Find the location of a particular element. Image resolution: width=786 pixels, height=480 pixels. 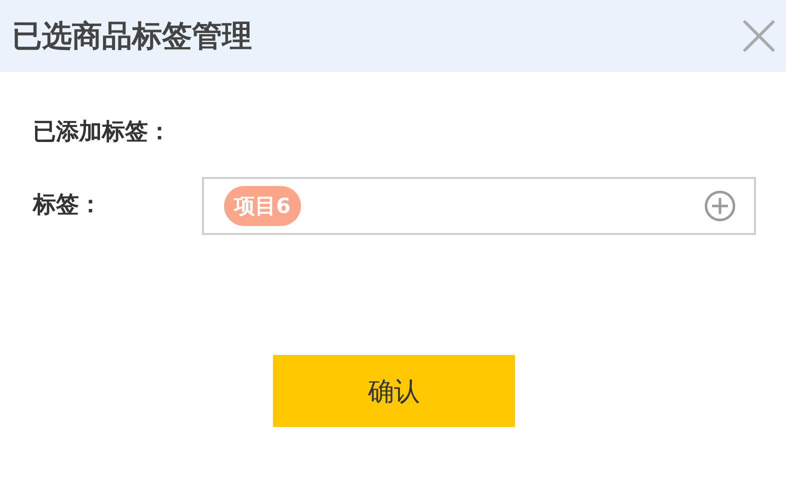

dialog-title: 已选商品标签管理 is located at coordinates (132, 37).